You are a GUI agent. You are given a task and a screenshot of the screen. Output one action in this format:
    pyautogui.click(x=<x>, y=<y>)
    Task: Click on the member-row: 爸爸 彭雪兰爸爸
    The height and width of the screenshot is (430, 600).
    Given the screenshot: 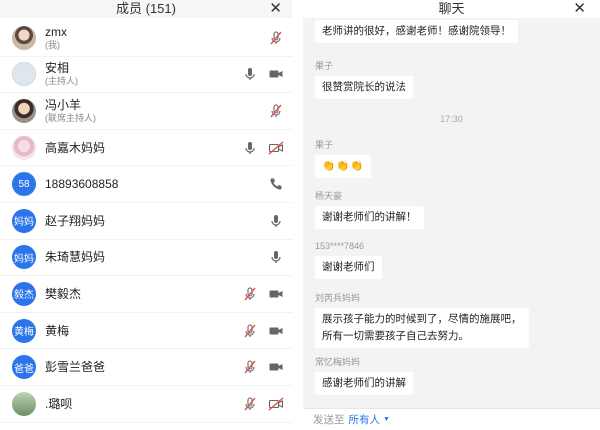 What is the action you would take?
    pyautogui.click(x=146, y=367)
    